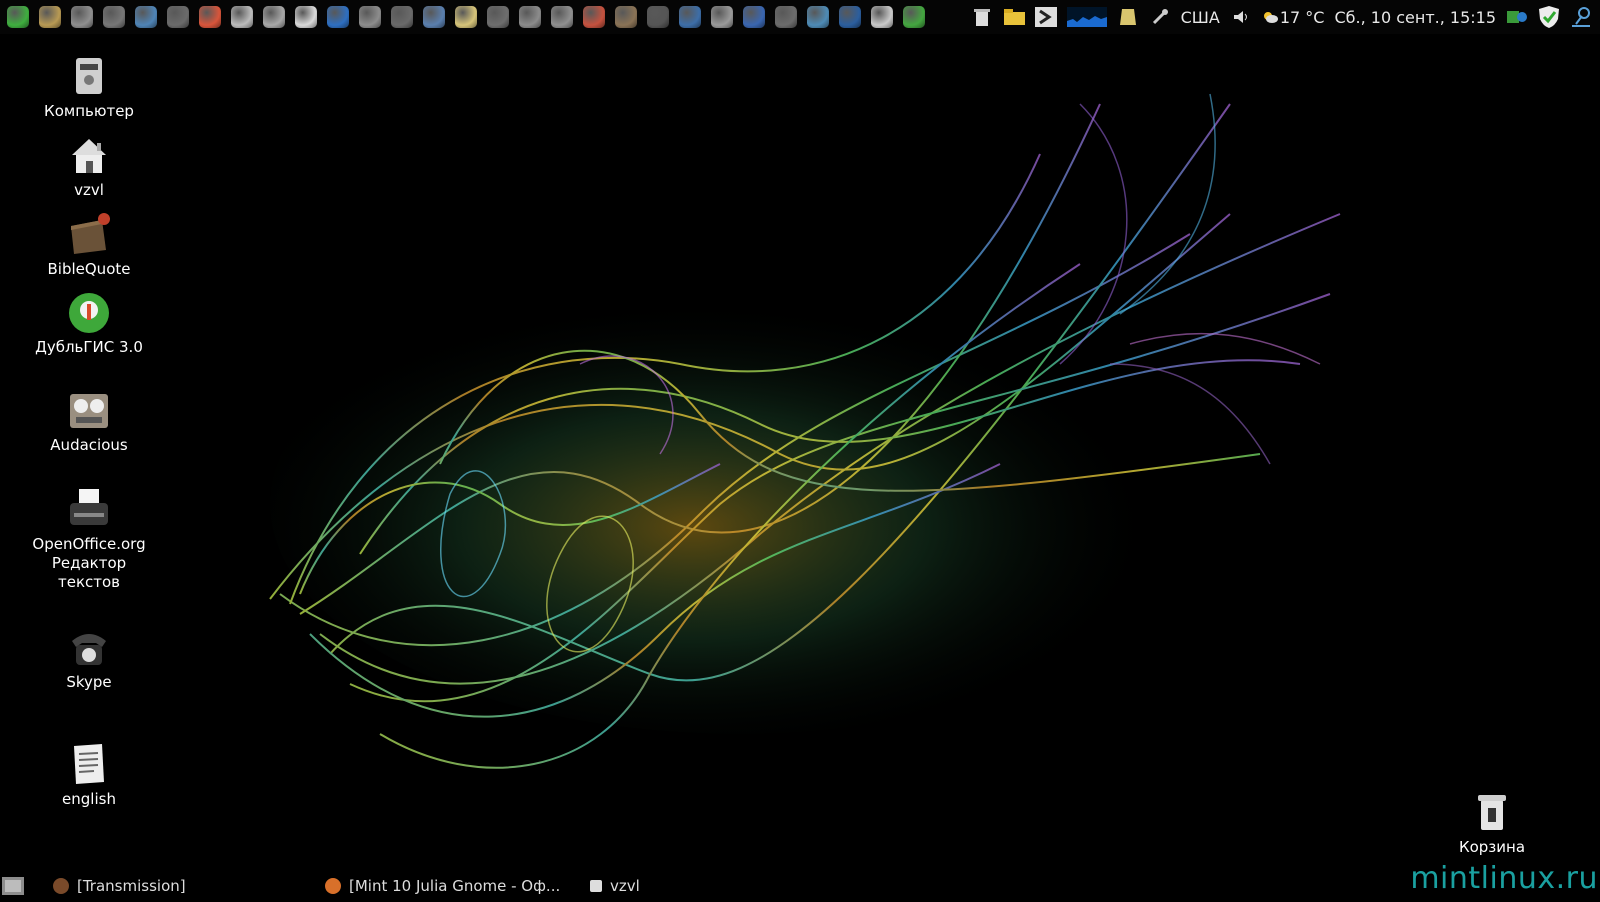  I want to click on desktop-icon-label: english, so click(89, 799).